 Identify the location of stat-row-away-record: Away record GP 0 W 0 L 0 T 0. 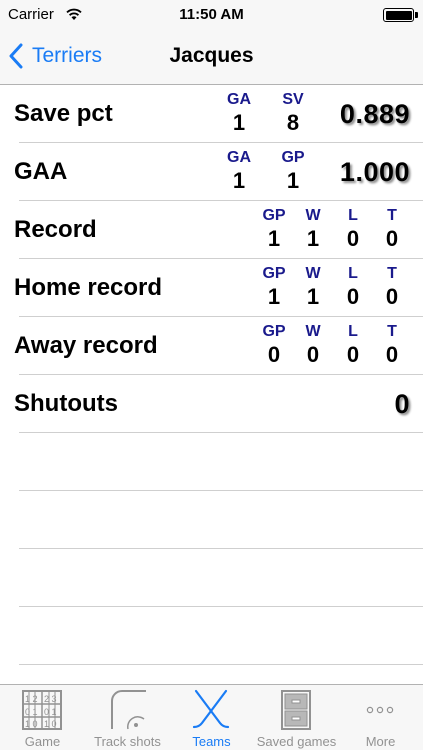
(218, 346).